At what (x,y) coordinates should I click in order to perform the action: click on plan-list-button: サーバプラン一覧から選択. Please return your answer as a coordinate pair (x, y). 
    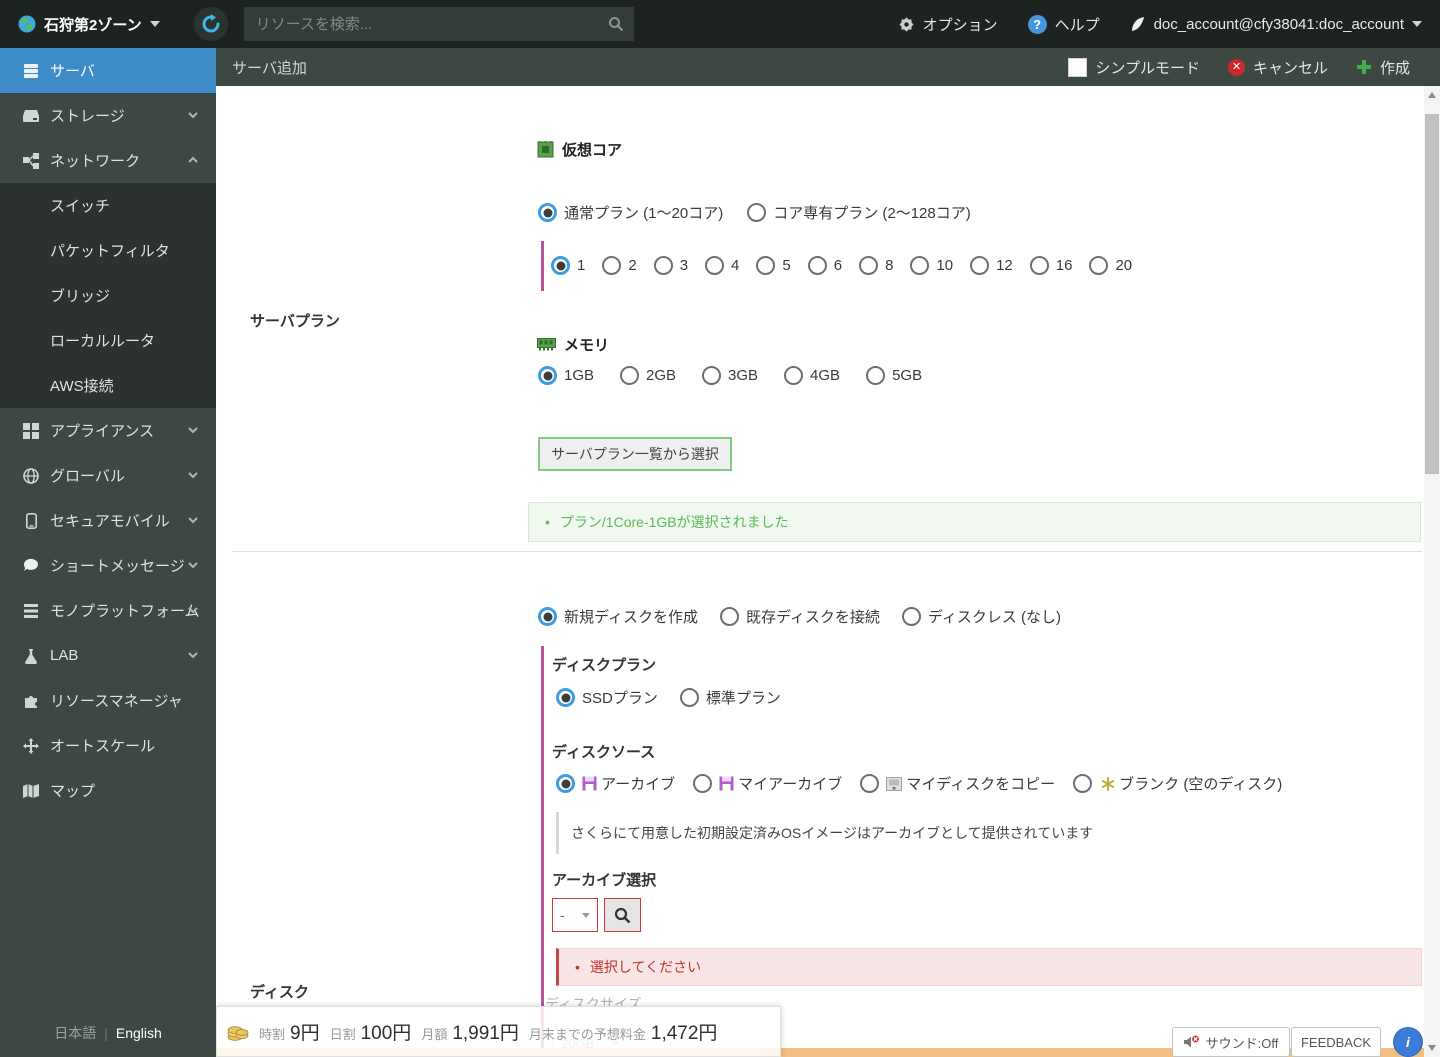
    Looking at the image, I should click on (635, 454).